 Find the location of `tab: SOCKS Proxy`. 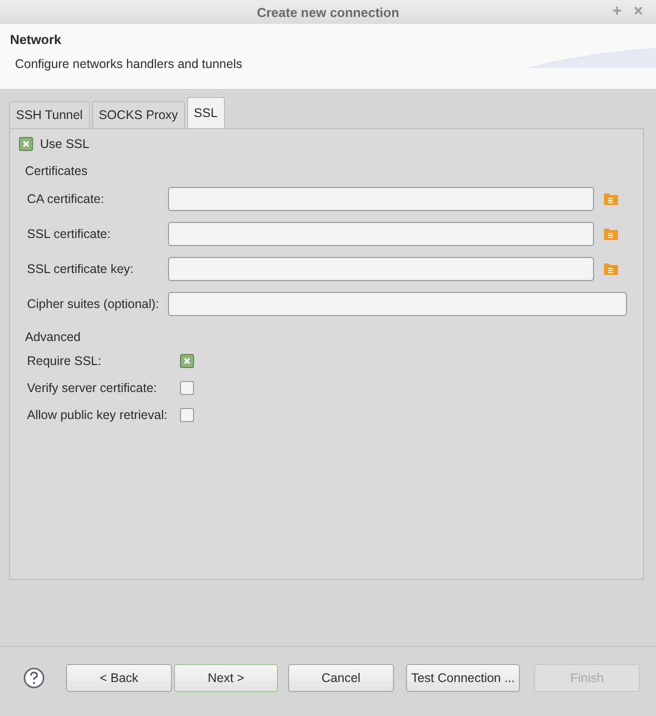

tab: SOCKS Proxy is located at coordinates (138, 114).